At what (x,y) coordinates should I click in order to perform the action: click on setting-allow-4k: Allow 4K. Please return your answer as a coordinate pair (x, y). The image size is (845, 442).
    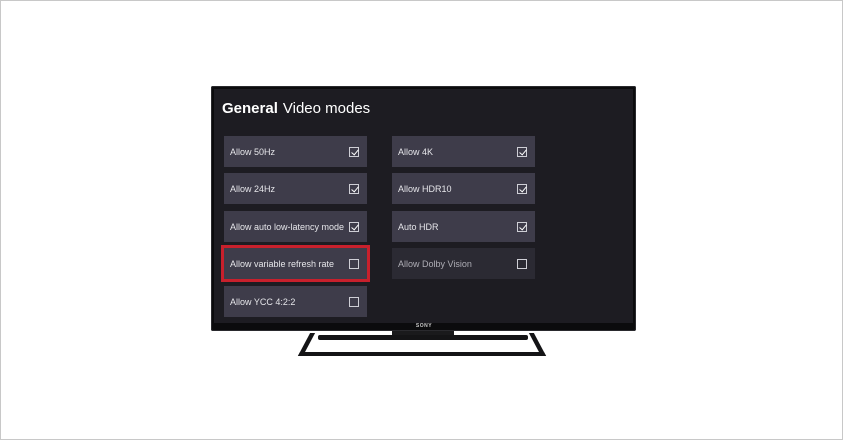
    Looking at the image, I should click on (463, 151).